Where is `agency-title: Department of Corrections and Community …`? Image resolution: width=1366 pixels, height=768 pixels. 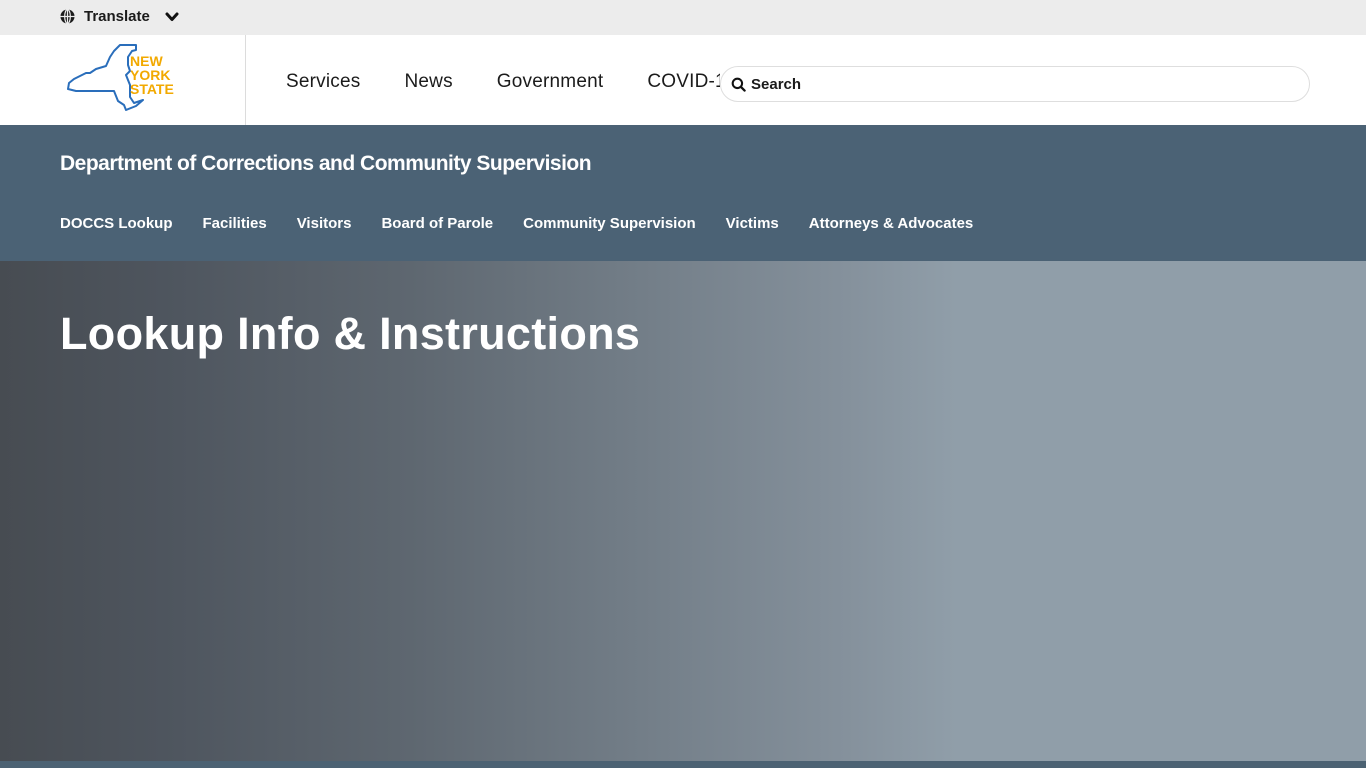
agency-title: Department of Corrections and Community … is located at coordinates (326, 164).